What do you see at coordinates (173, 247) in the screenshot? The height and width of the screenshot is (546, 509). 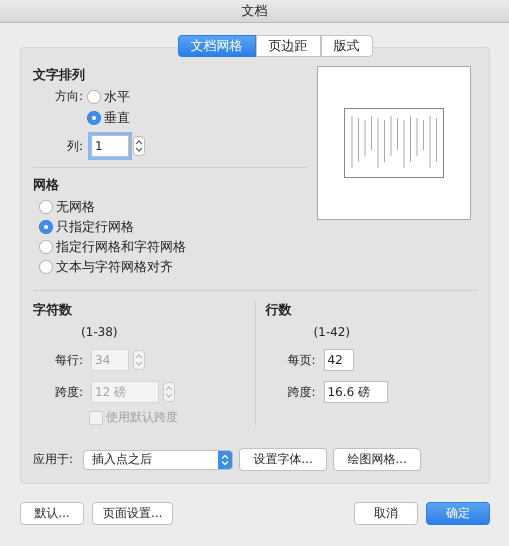 I see `radio-option: 指定行网格和字符网格` at bounding box center [173, 247].